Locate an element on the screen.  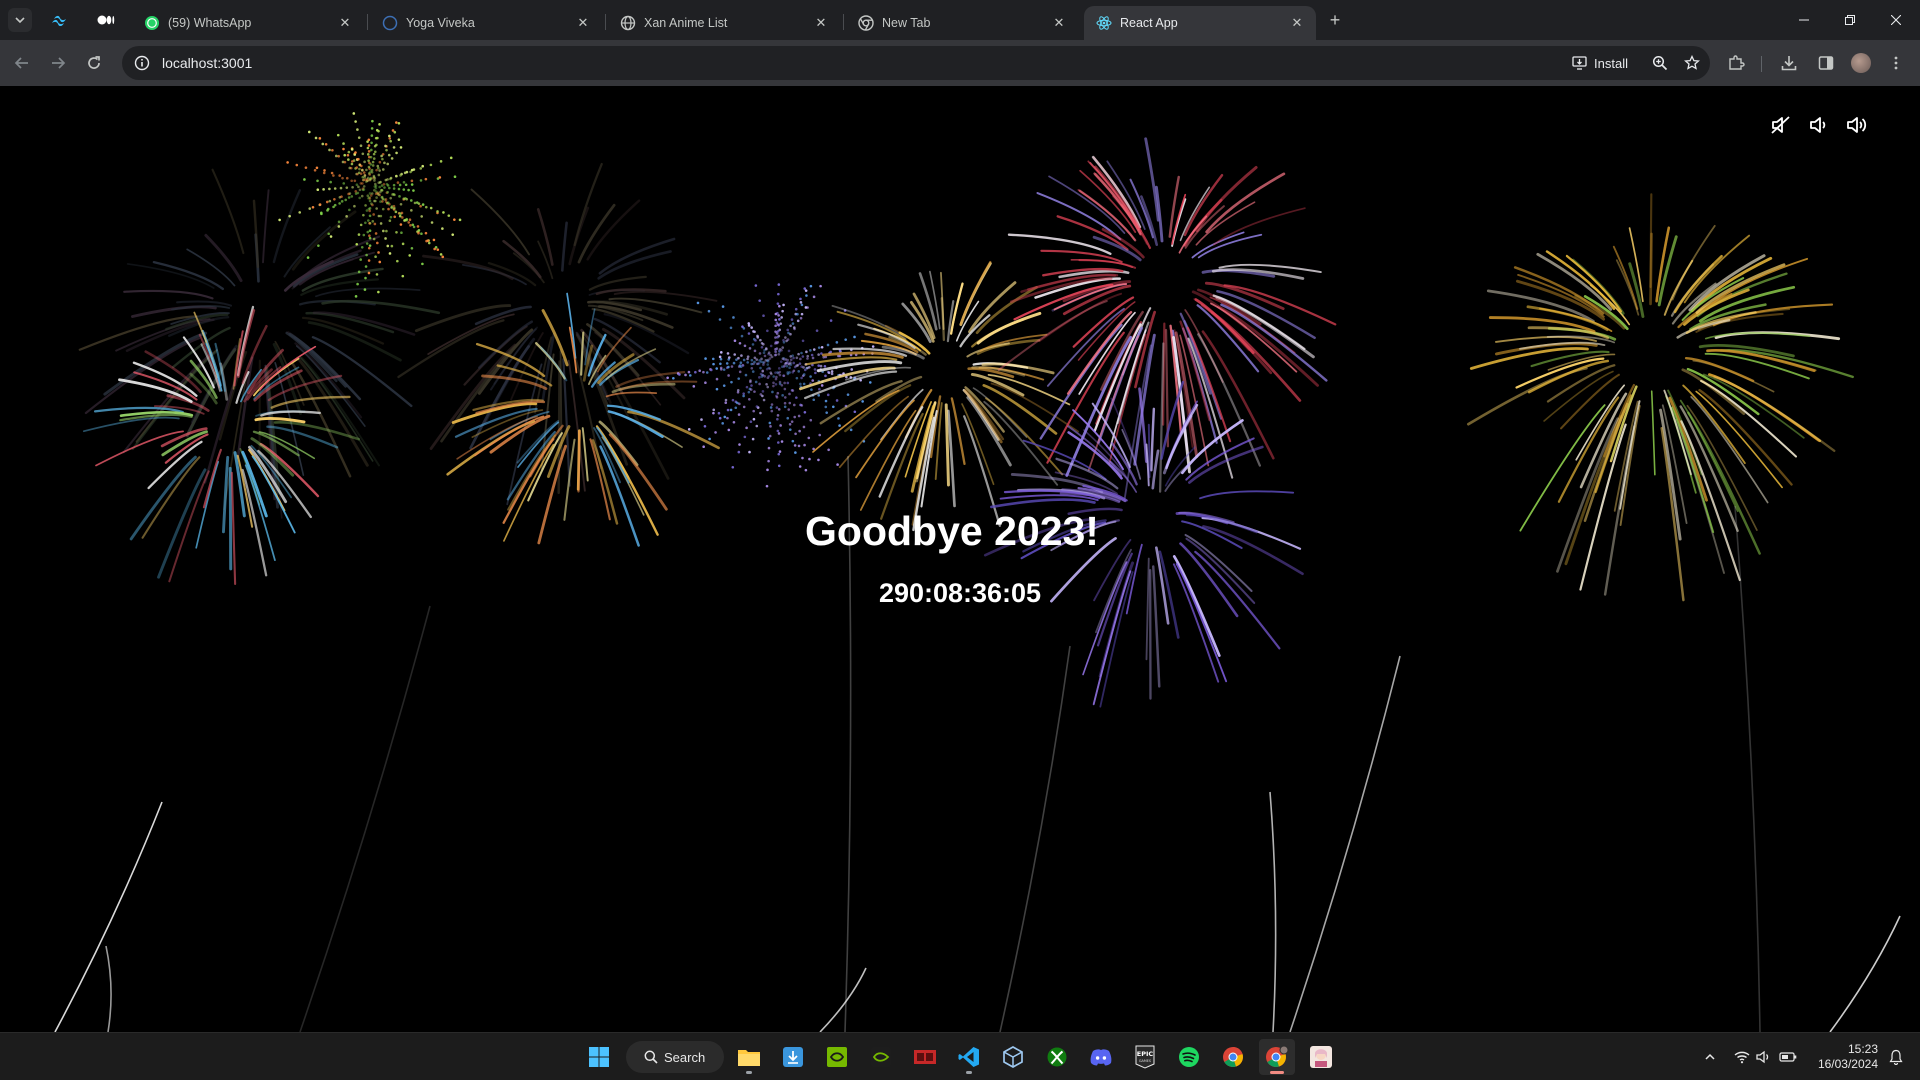
pinned-tab-tailwind is located at coordinates (60, 20).